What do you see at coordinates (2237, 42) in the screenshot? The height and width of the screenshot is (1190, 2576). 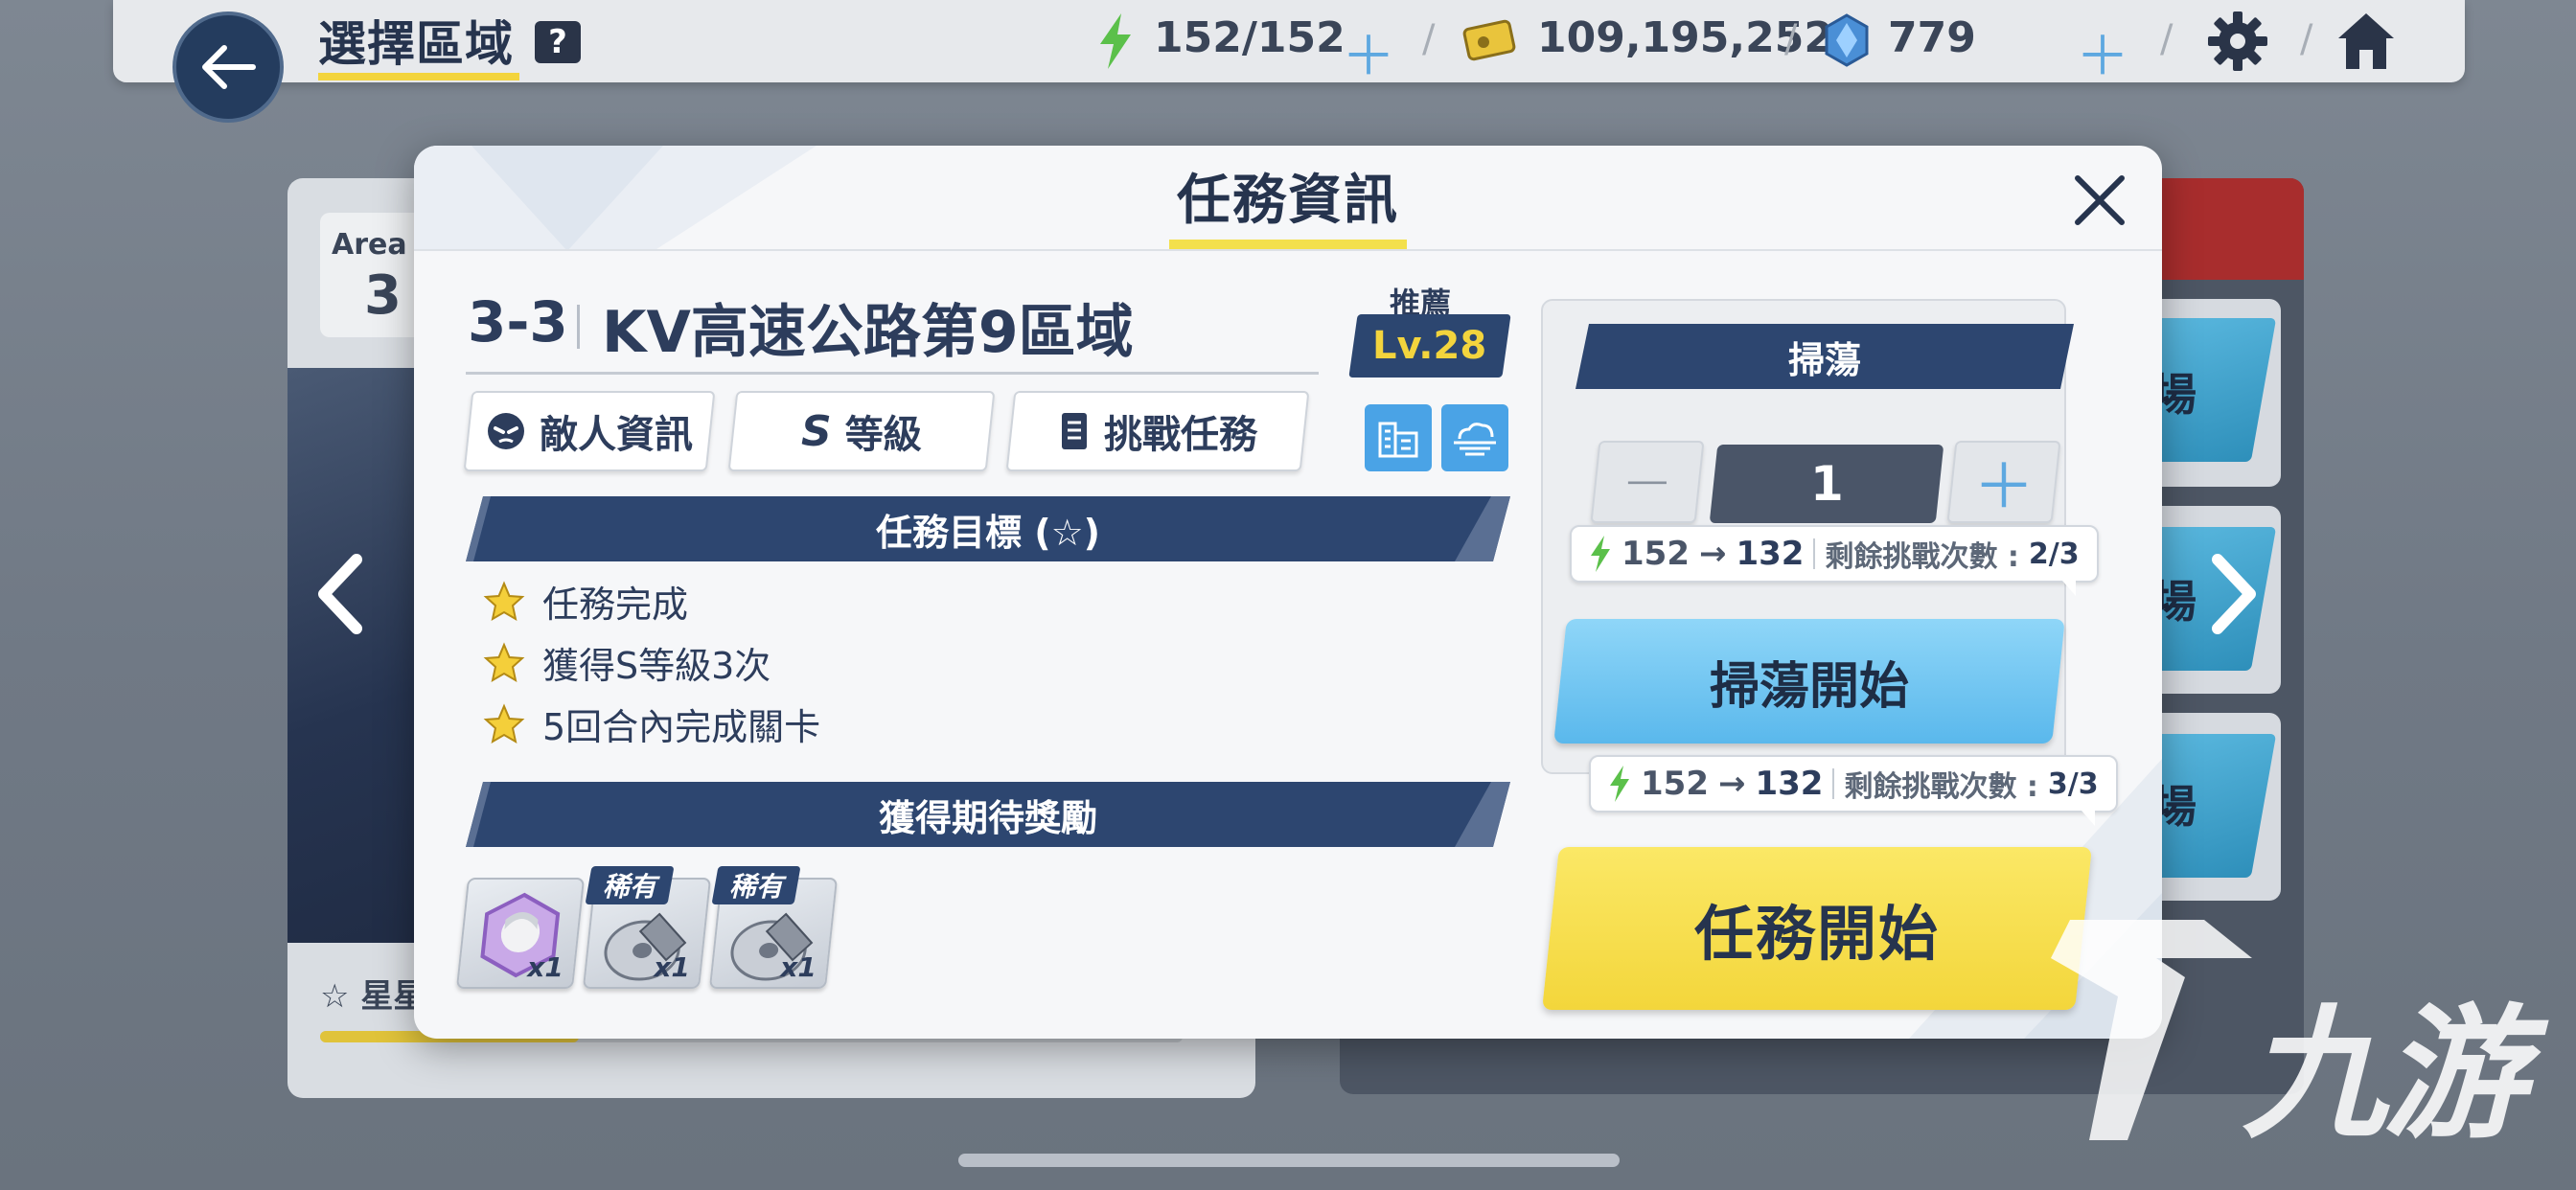 I see `gear-icon` at bounding box center [2237, 42].